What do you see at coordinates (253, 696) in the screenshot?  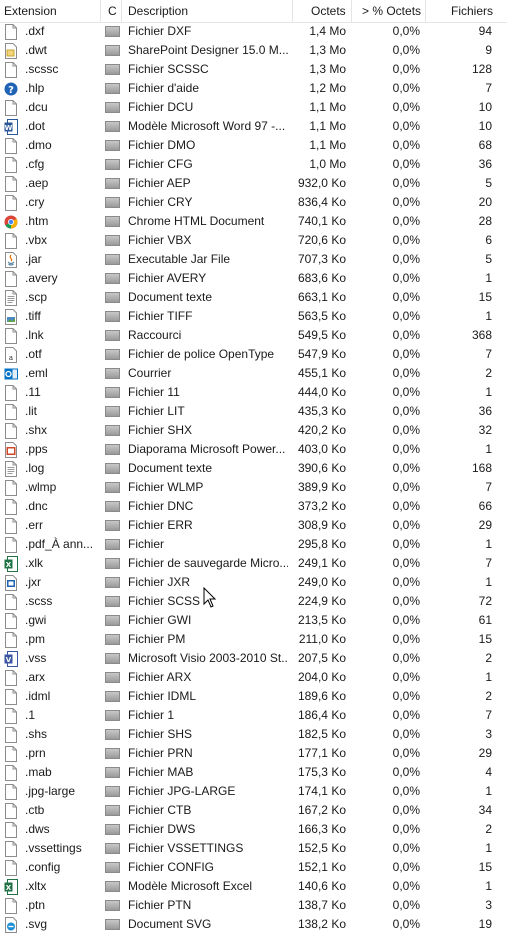 I see `table-row: .idml Fichier IDML 189,6 Ko 0,0% 2` at bounding box center [253, 696].